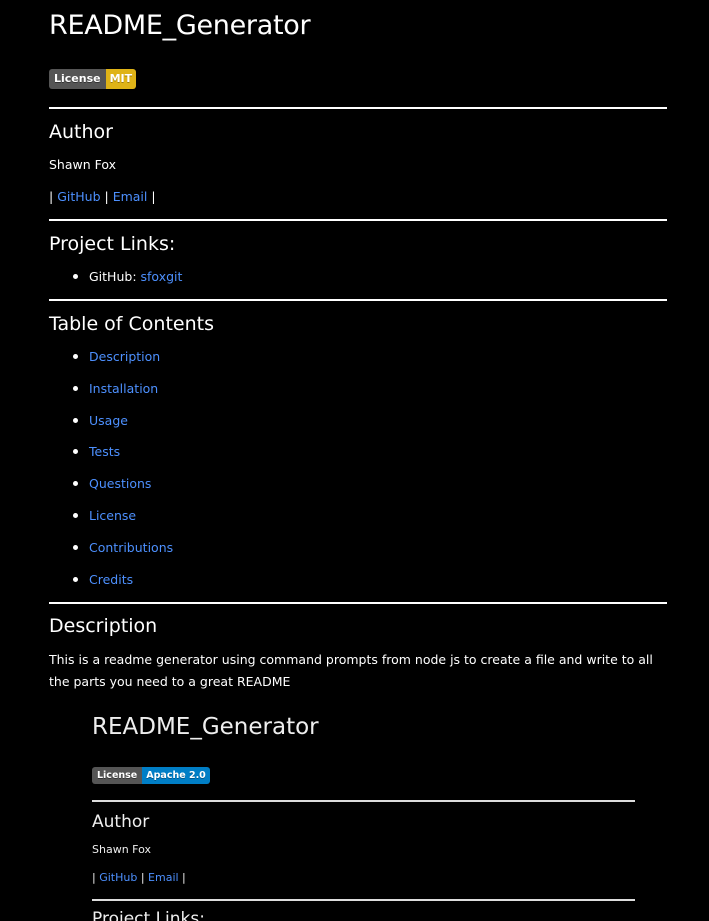 The width and height of the screenshot is (709, 921). What do you see at coordinates (77, 79) in the screenshot?
I see `license-badge-label: License` at bounding box center [77, 79].